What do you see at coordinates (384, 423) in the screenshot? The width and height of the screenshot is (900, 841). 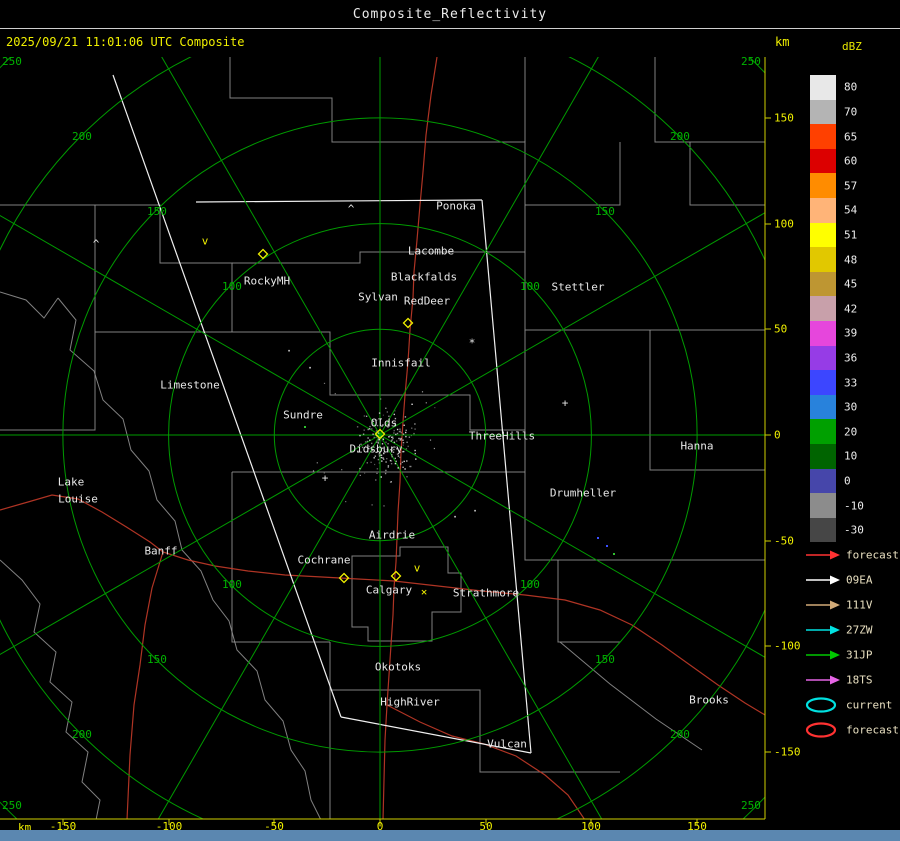 I see `city-label: Olds` at bounding box center [384, 423].